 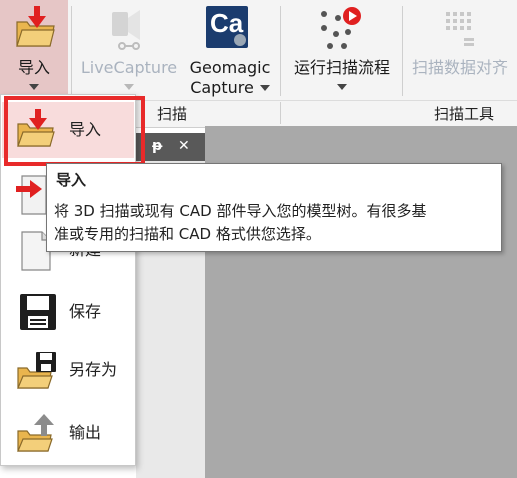 I want to click on logo-badge, so click(x=240, y=40).